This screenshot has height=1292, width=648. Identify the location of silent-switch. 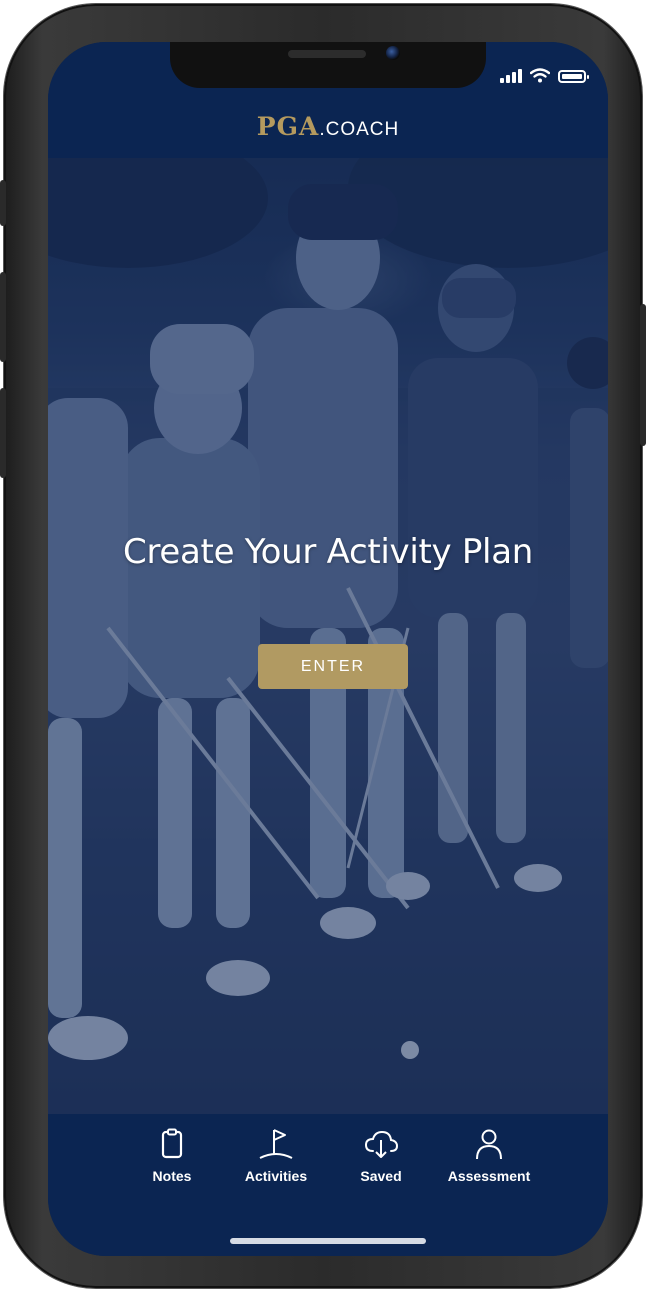
(3, 203).